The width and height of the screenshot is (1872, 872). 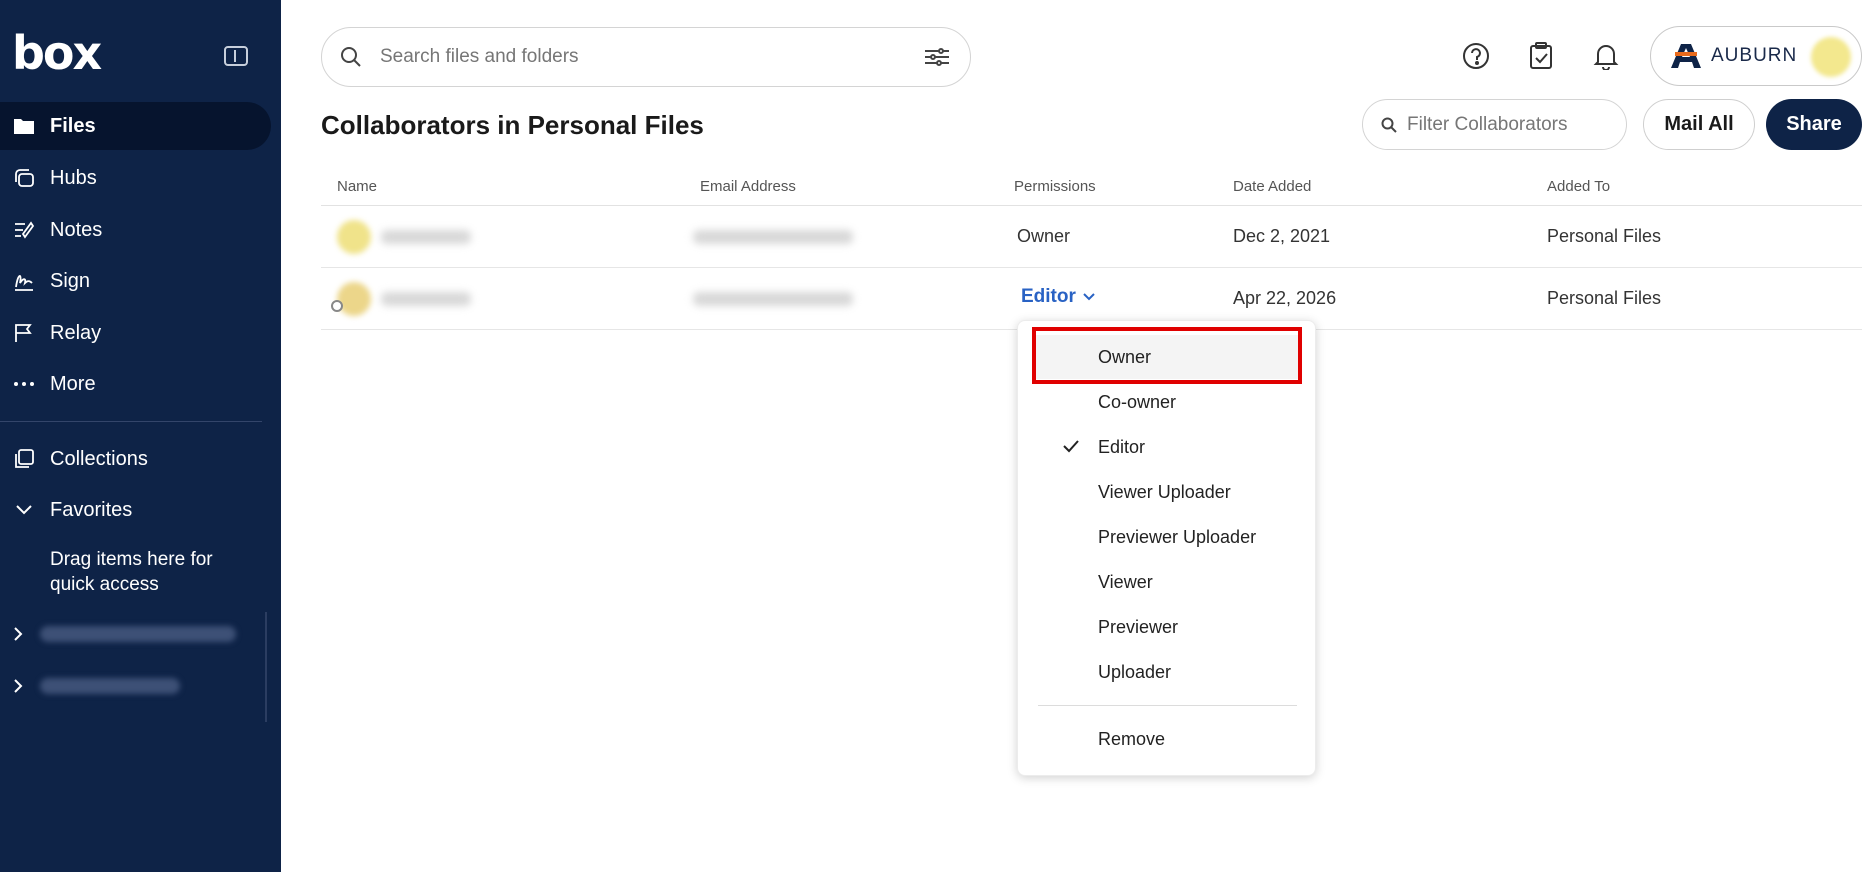 I want to click on sidebar-item-label: Hubs, so click(x=73, y=177).